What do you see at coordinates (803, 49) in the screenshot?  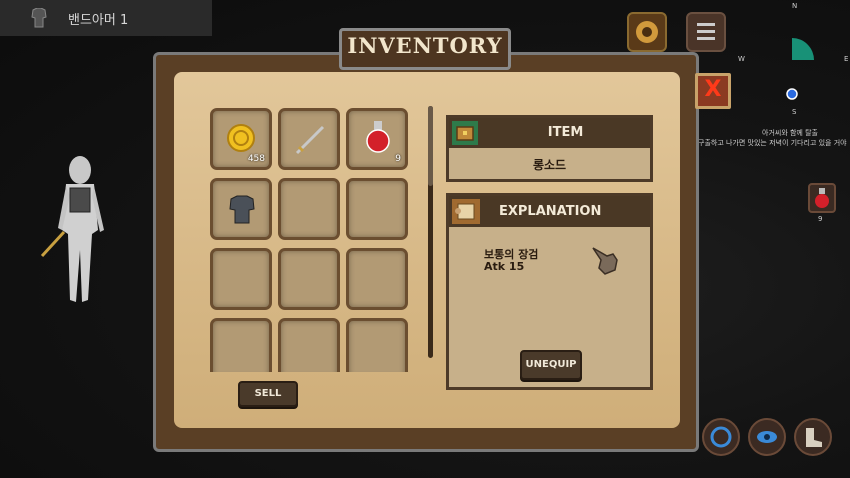 I see `view-cone-icon` at bounding box center [803, 49].